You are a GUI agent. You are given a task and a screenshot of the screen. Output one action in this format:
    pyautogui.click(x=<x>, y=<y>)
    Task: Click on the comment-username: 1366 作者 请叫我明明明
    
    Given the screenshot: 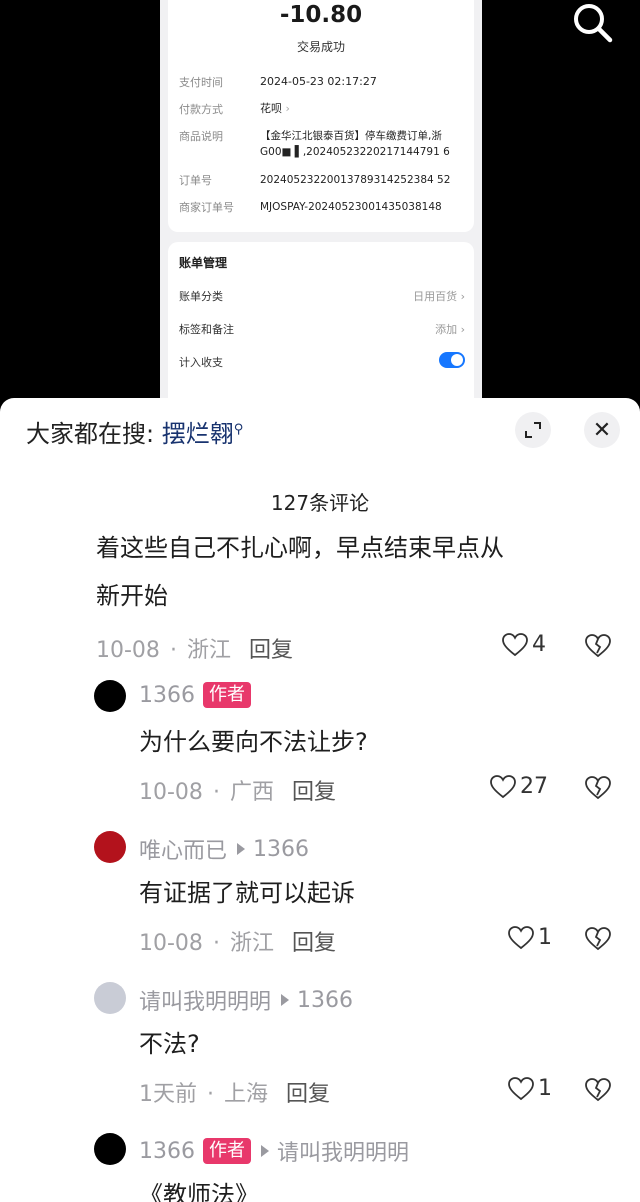 What is the action you would take?
    pyautogui.click(x=274, y=1151)
    